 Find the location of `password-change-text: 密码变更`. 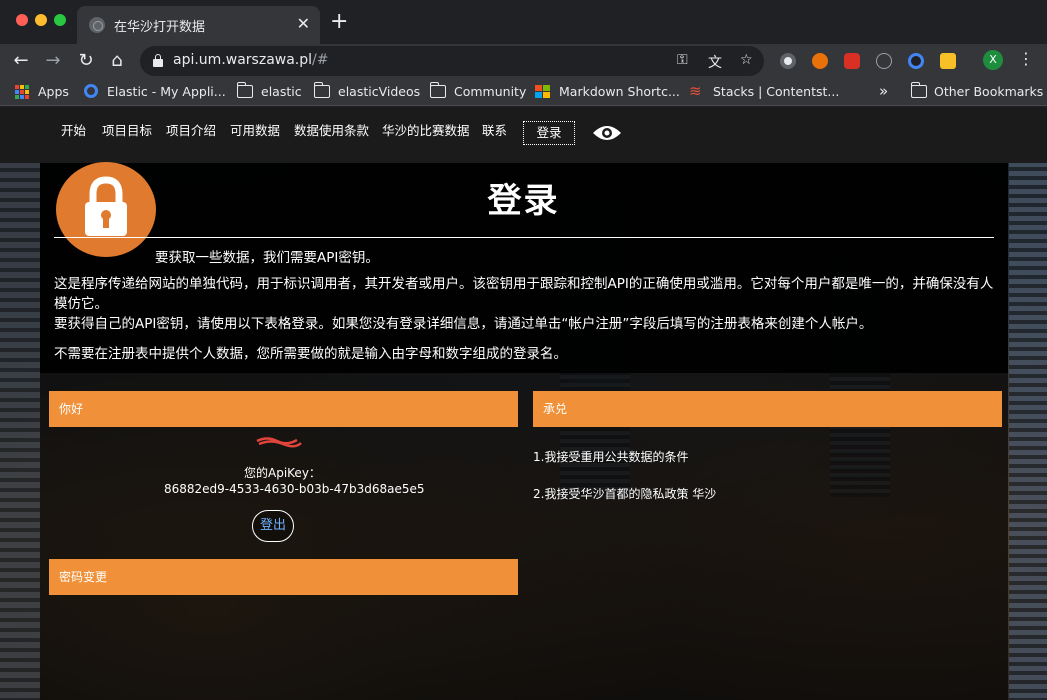

password-change-text: 密码变更 is located at coordinates (83, 577).